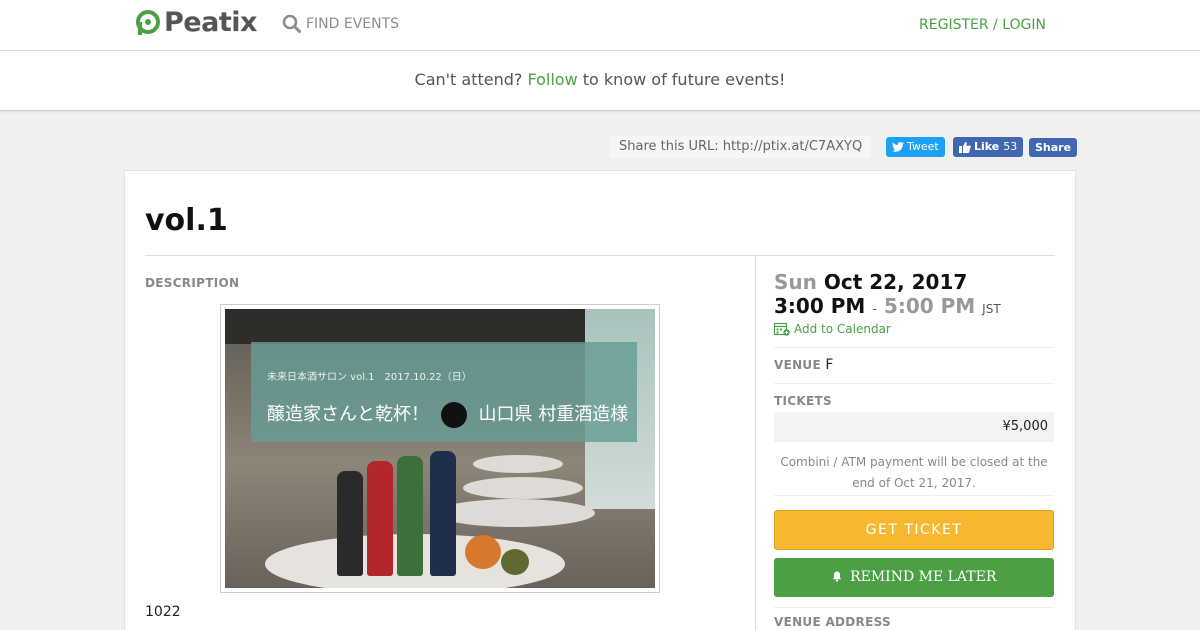 This screenshot has width=1200, height=630. I want to click on bell-icon, so click(836, 576).